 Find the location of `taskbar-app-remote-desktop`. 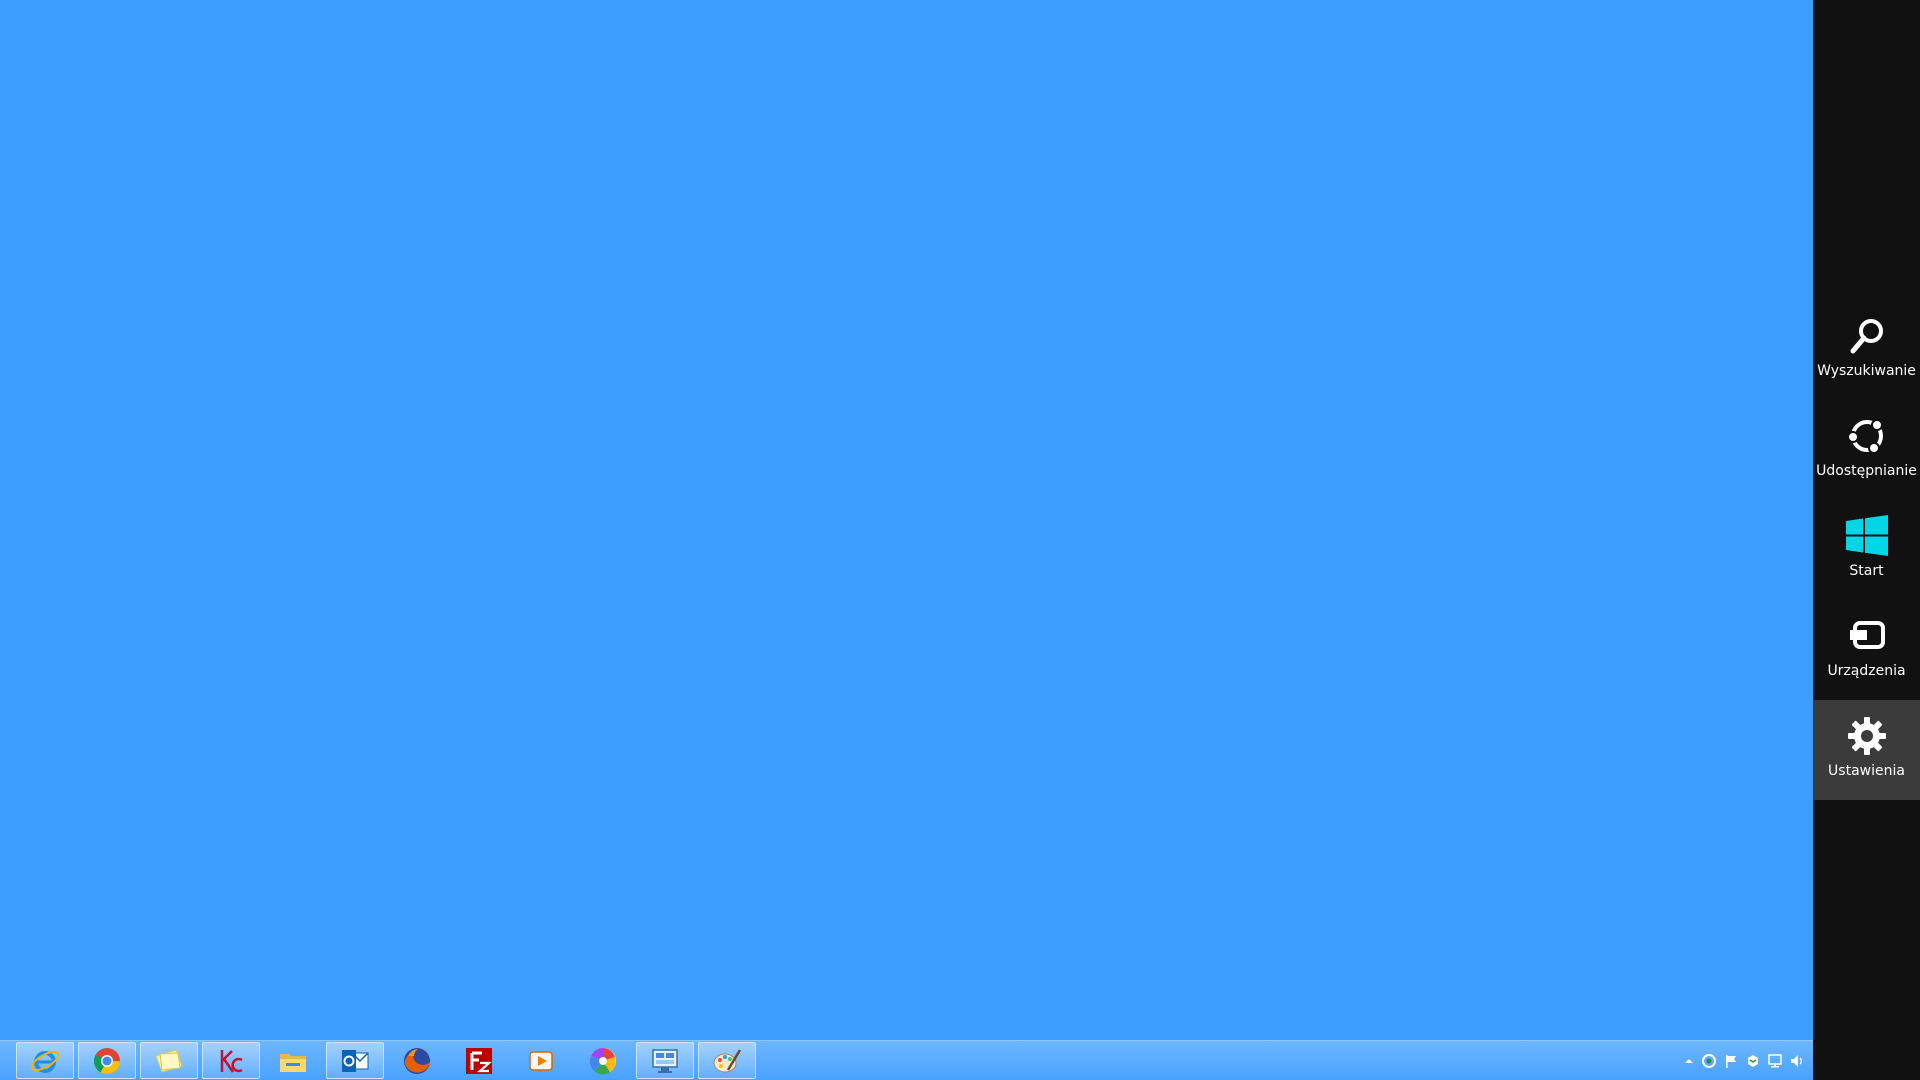

taskbar-app-remote-desktop is located at coordinates (665, 1060).